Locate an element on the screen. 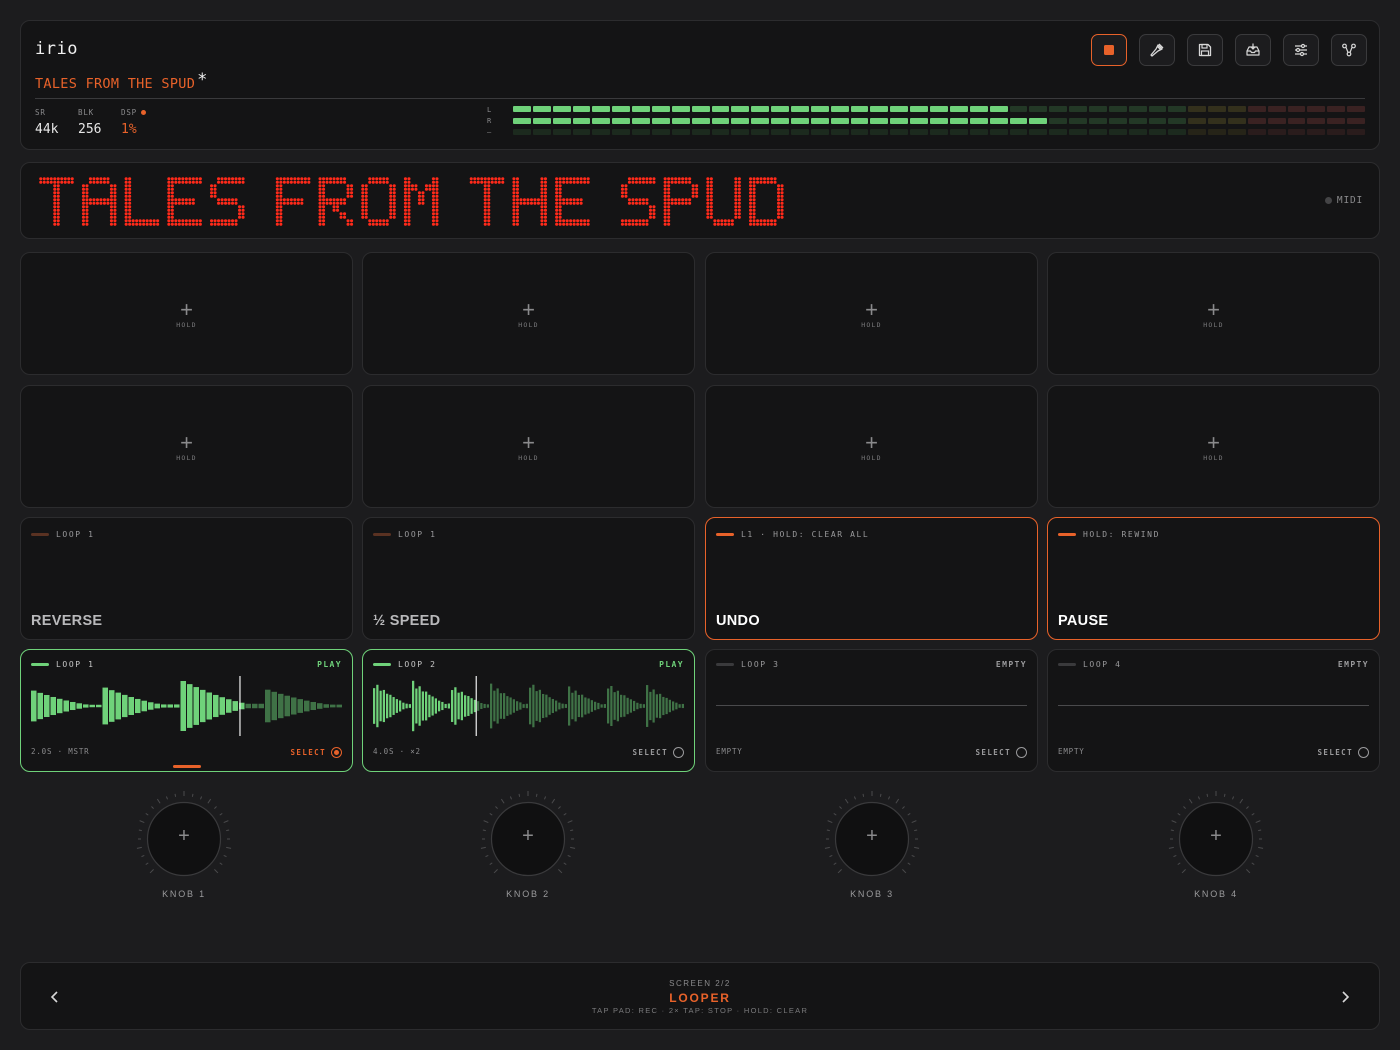 This screenshot has width=1400, height=1050. empty-pad-4: + HOLD is located at coordinates (1213, 313).